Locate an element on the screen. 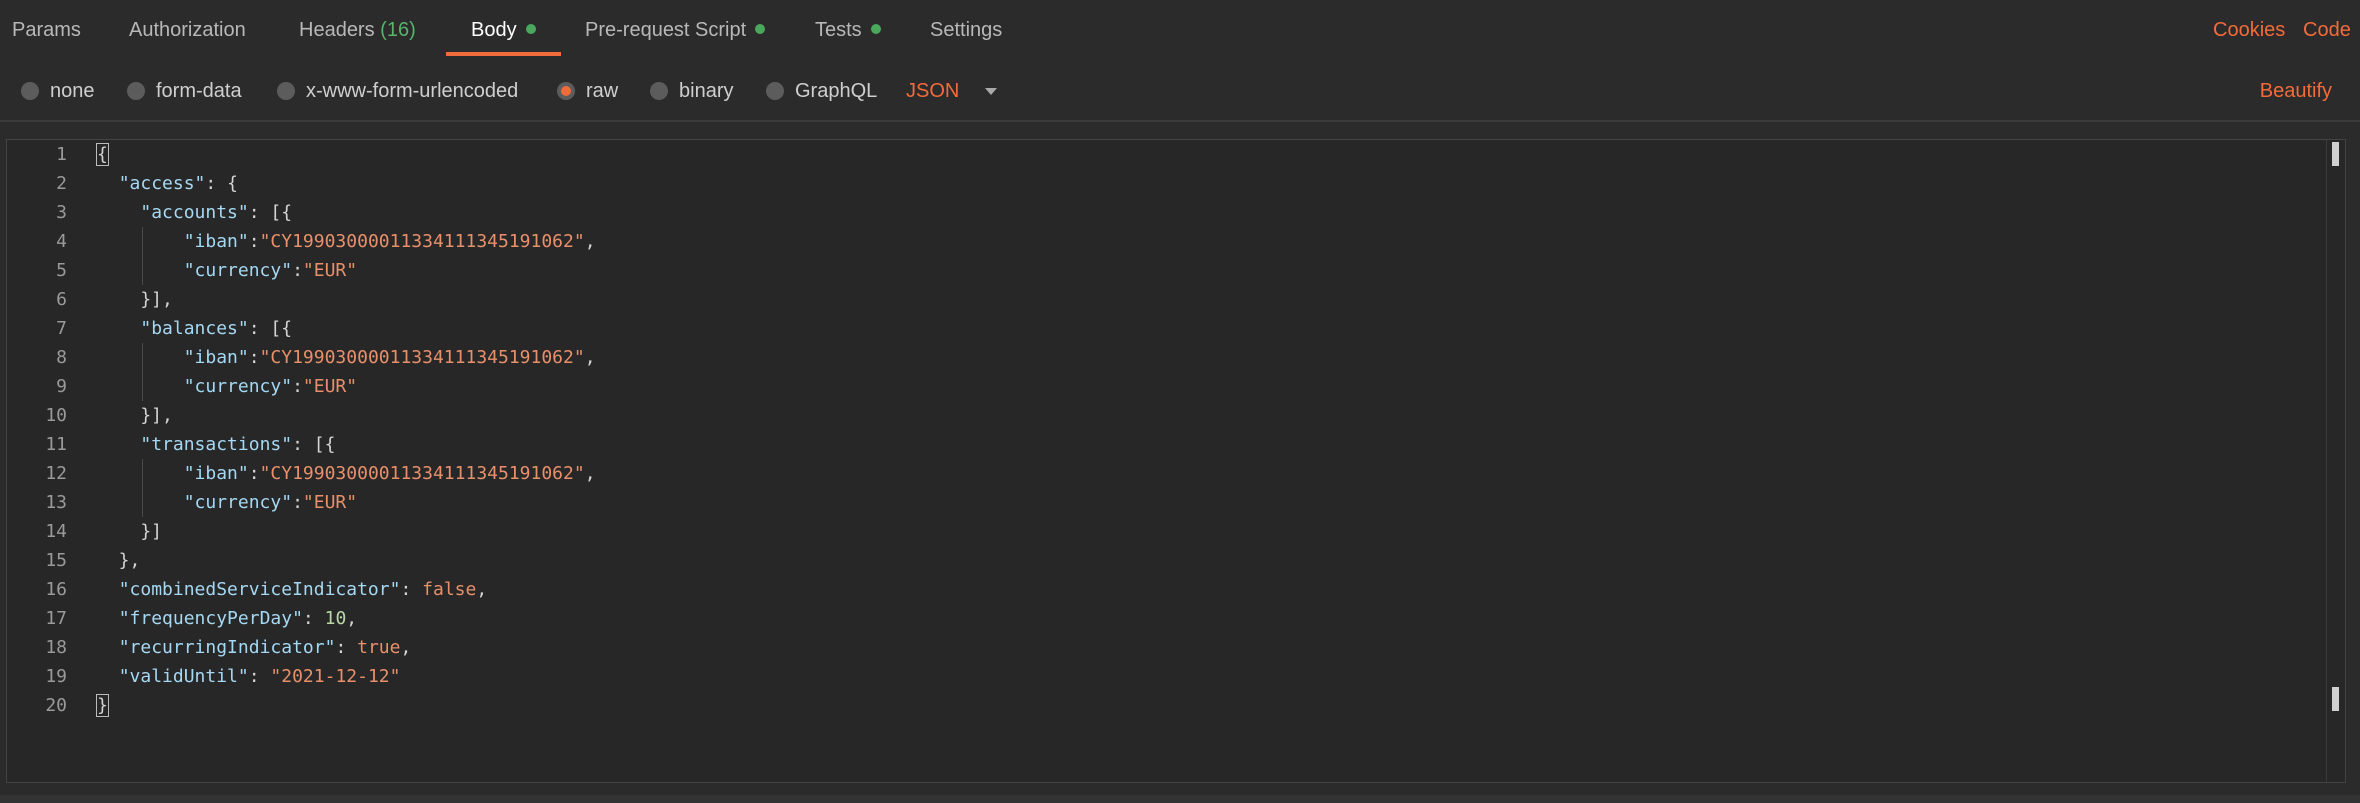 The width and height of the screenshot is (2360, 803). tab-headers-label: Headers is located at coordinates (337, 30).